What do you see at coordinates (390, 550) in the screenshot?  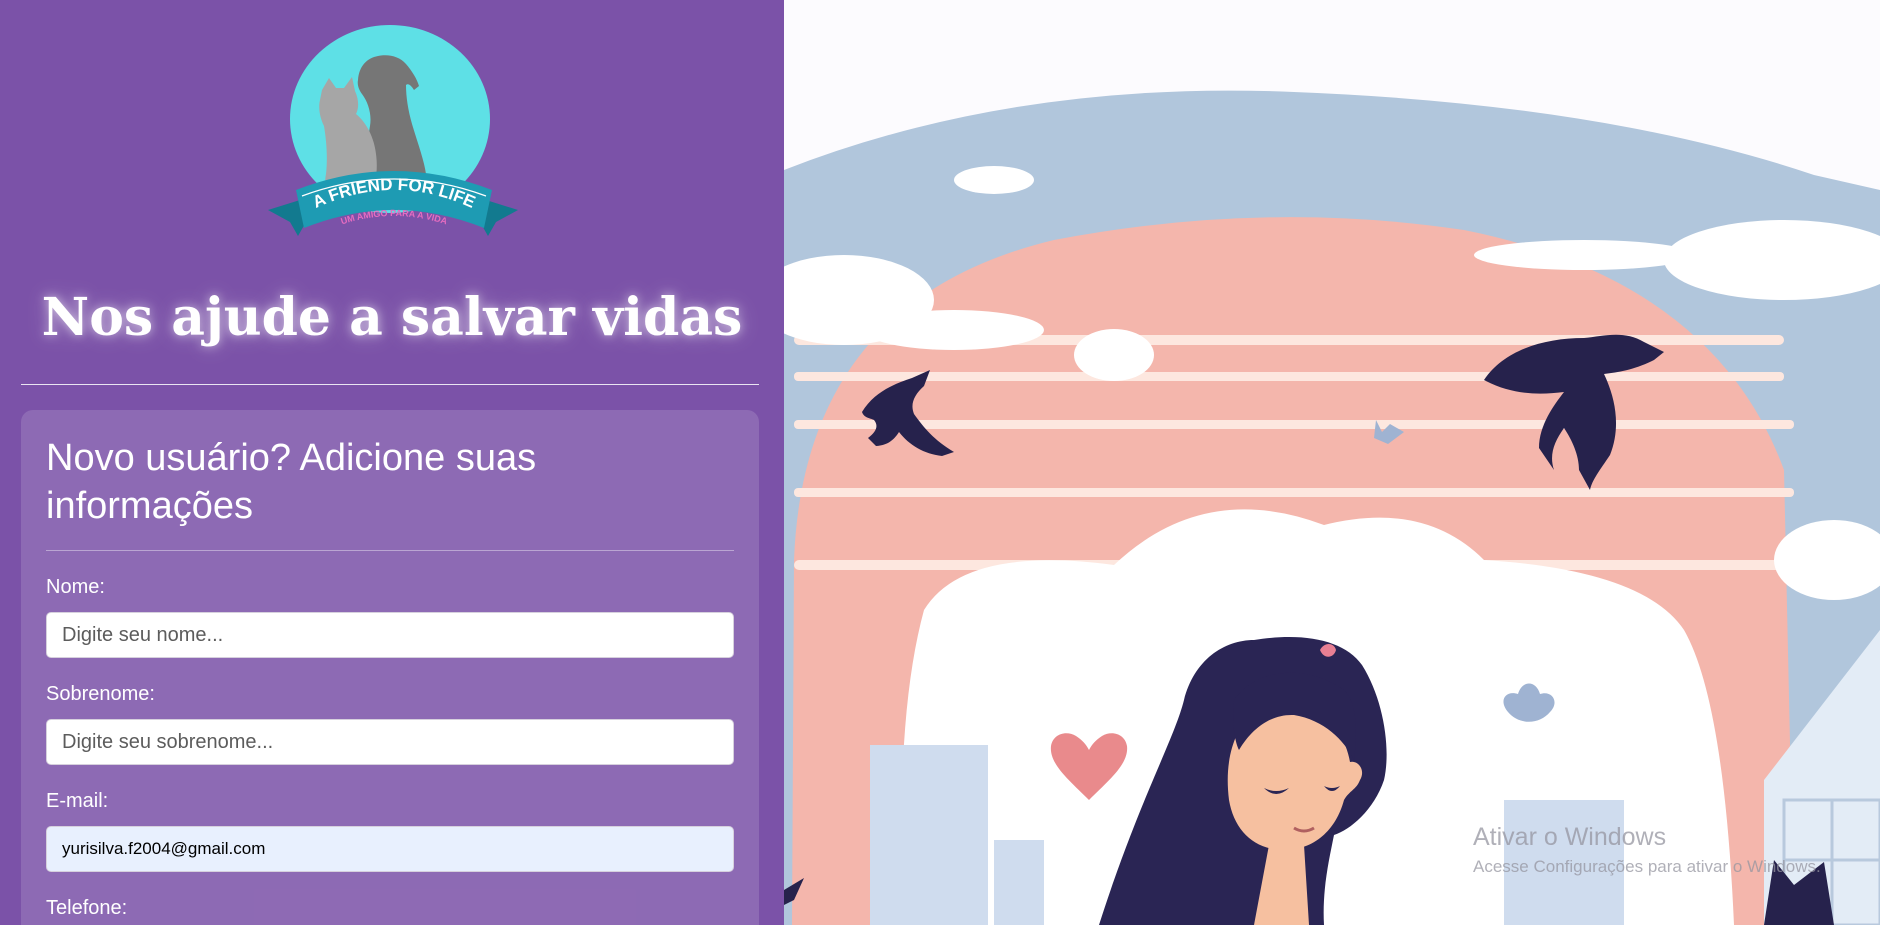 I see `form-divider` at bounding box center [390, 550].